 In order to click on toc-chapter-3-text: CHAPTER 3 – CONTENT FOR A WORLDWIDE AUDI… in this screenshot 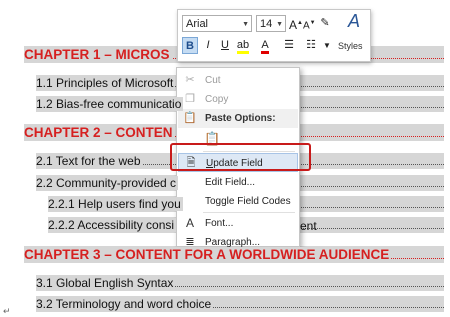, I will do `click(208, 254)`.